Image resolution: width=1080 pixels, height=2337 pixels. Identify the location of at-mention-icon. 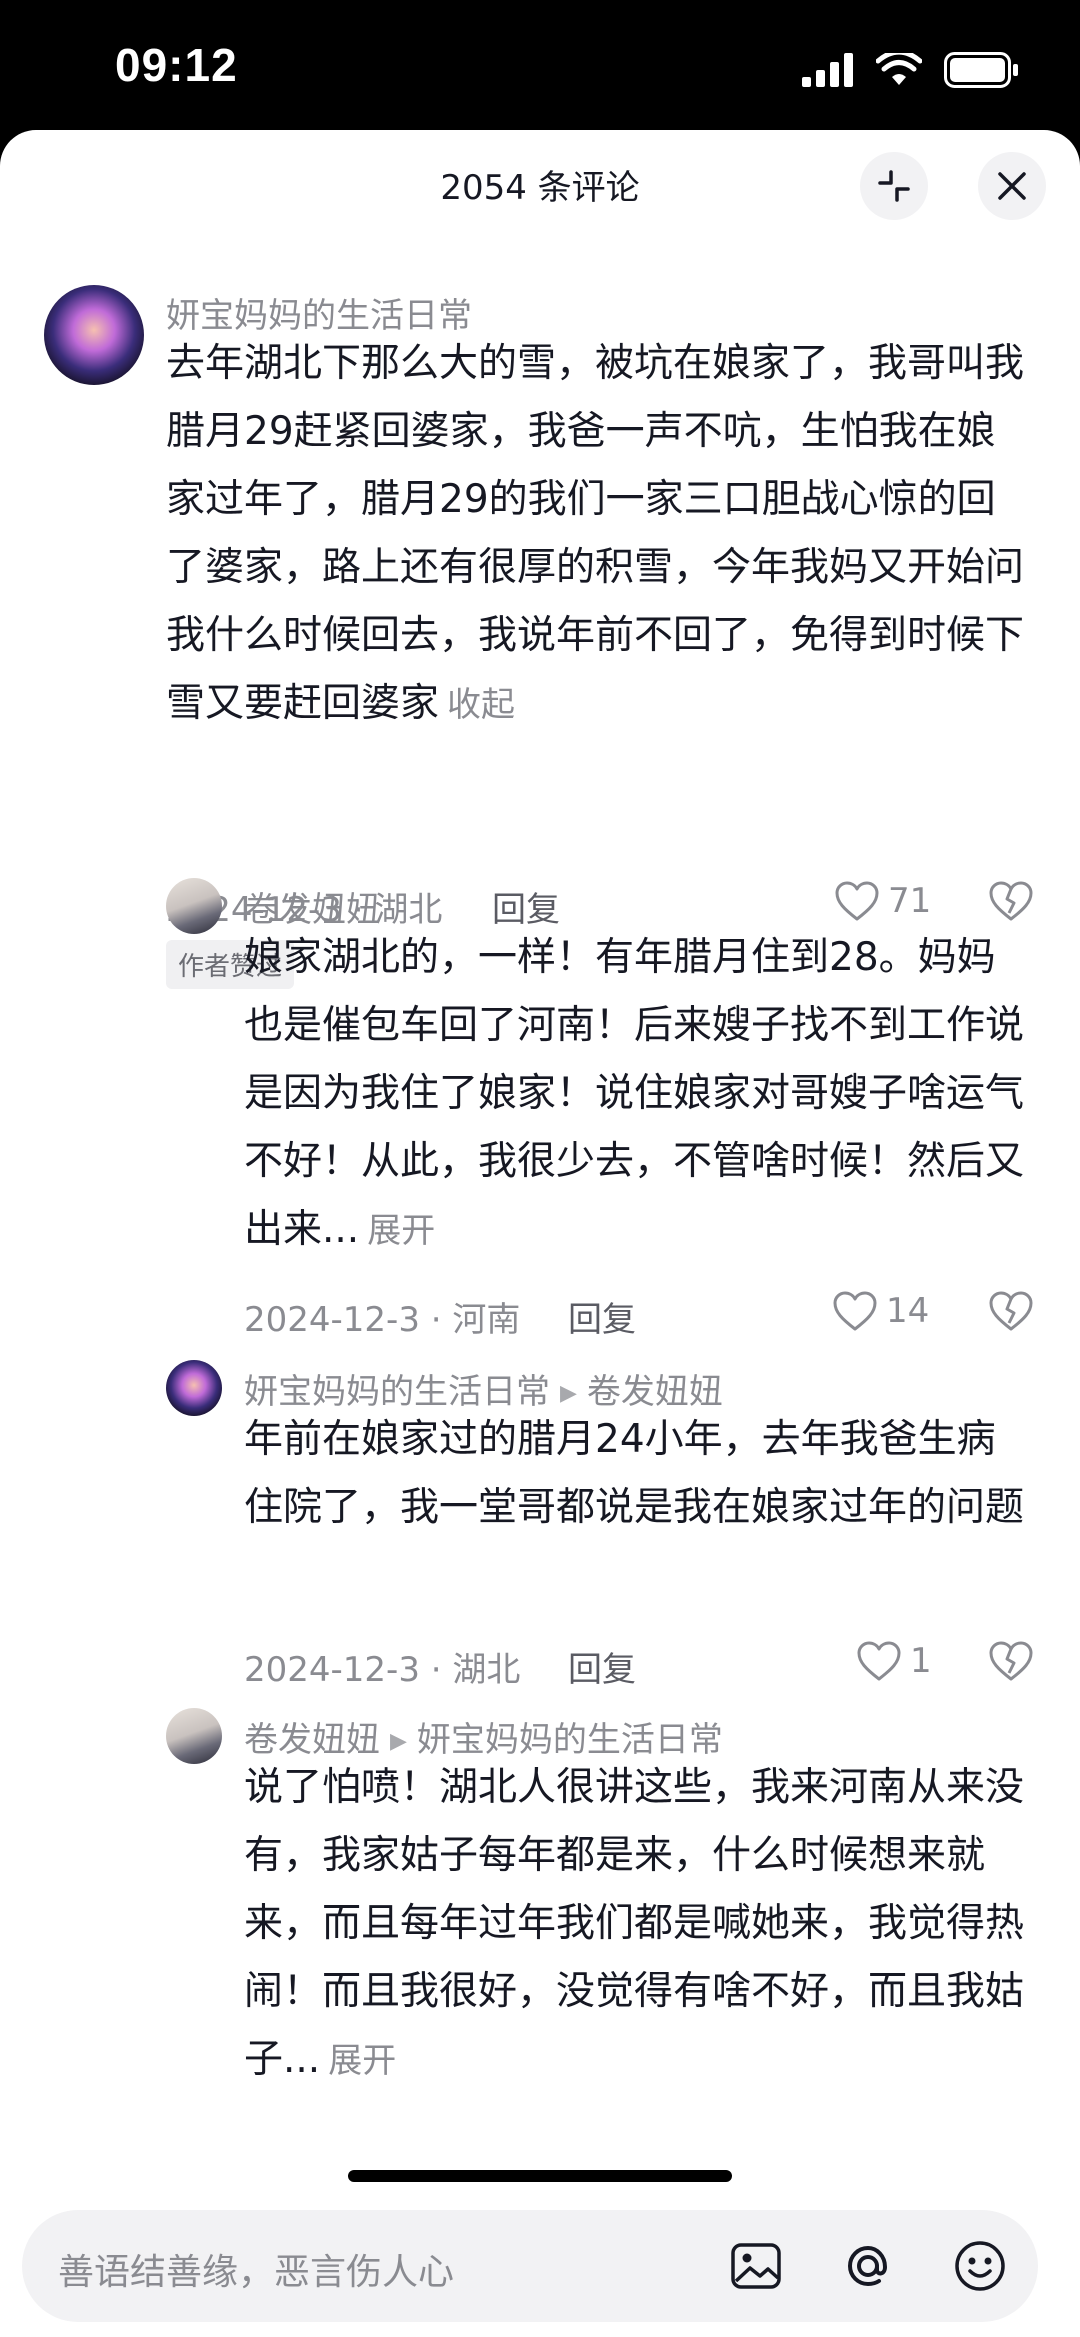
(867, 2266).